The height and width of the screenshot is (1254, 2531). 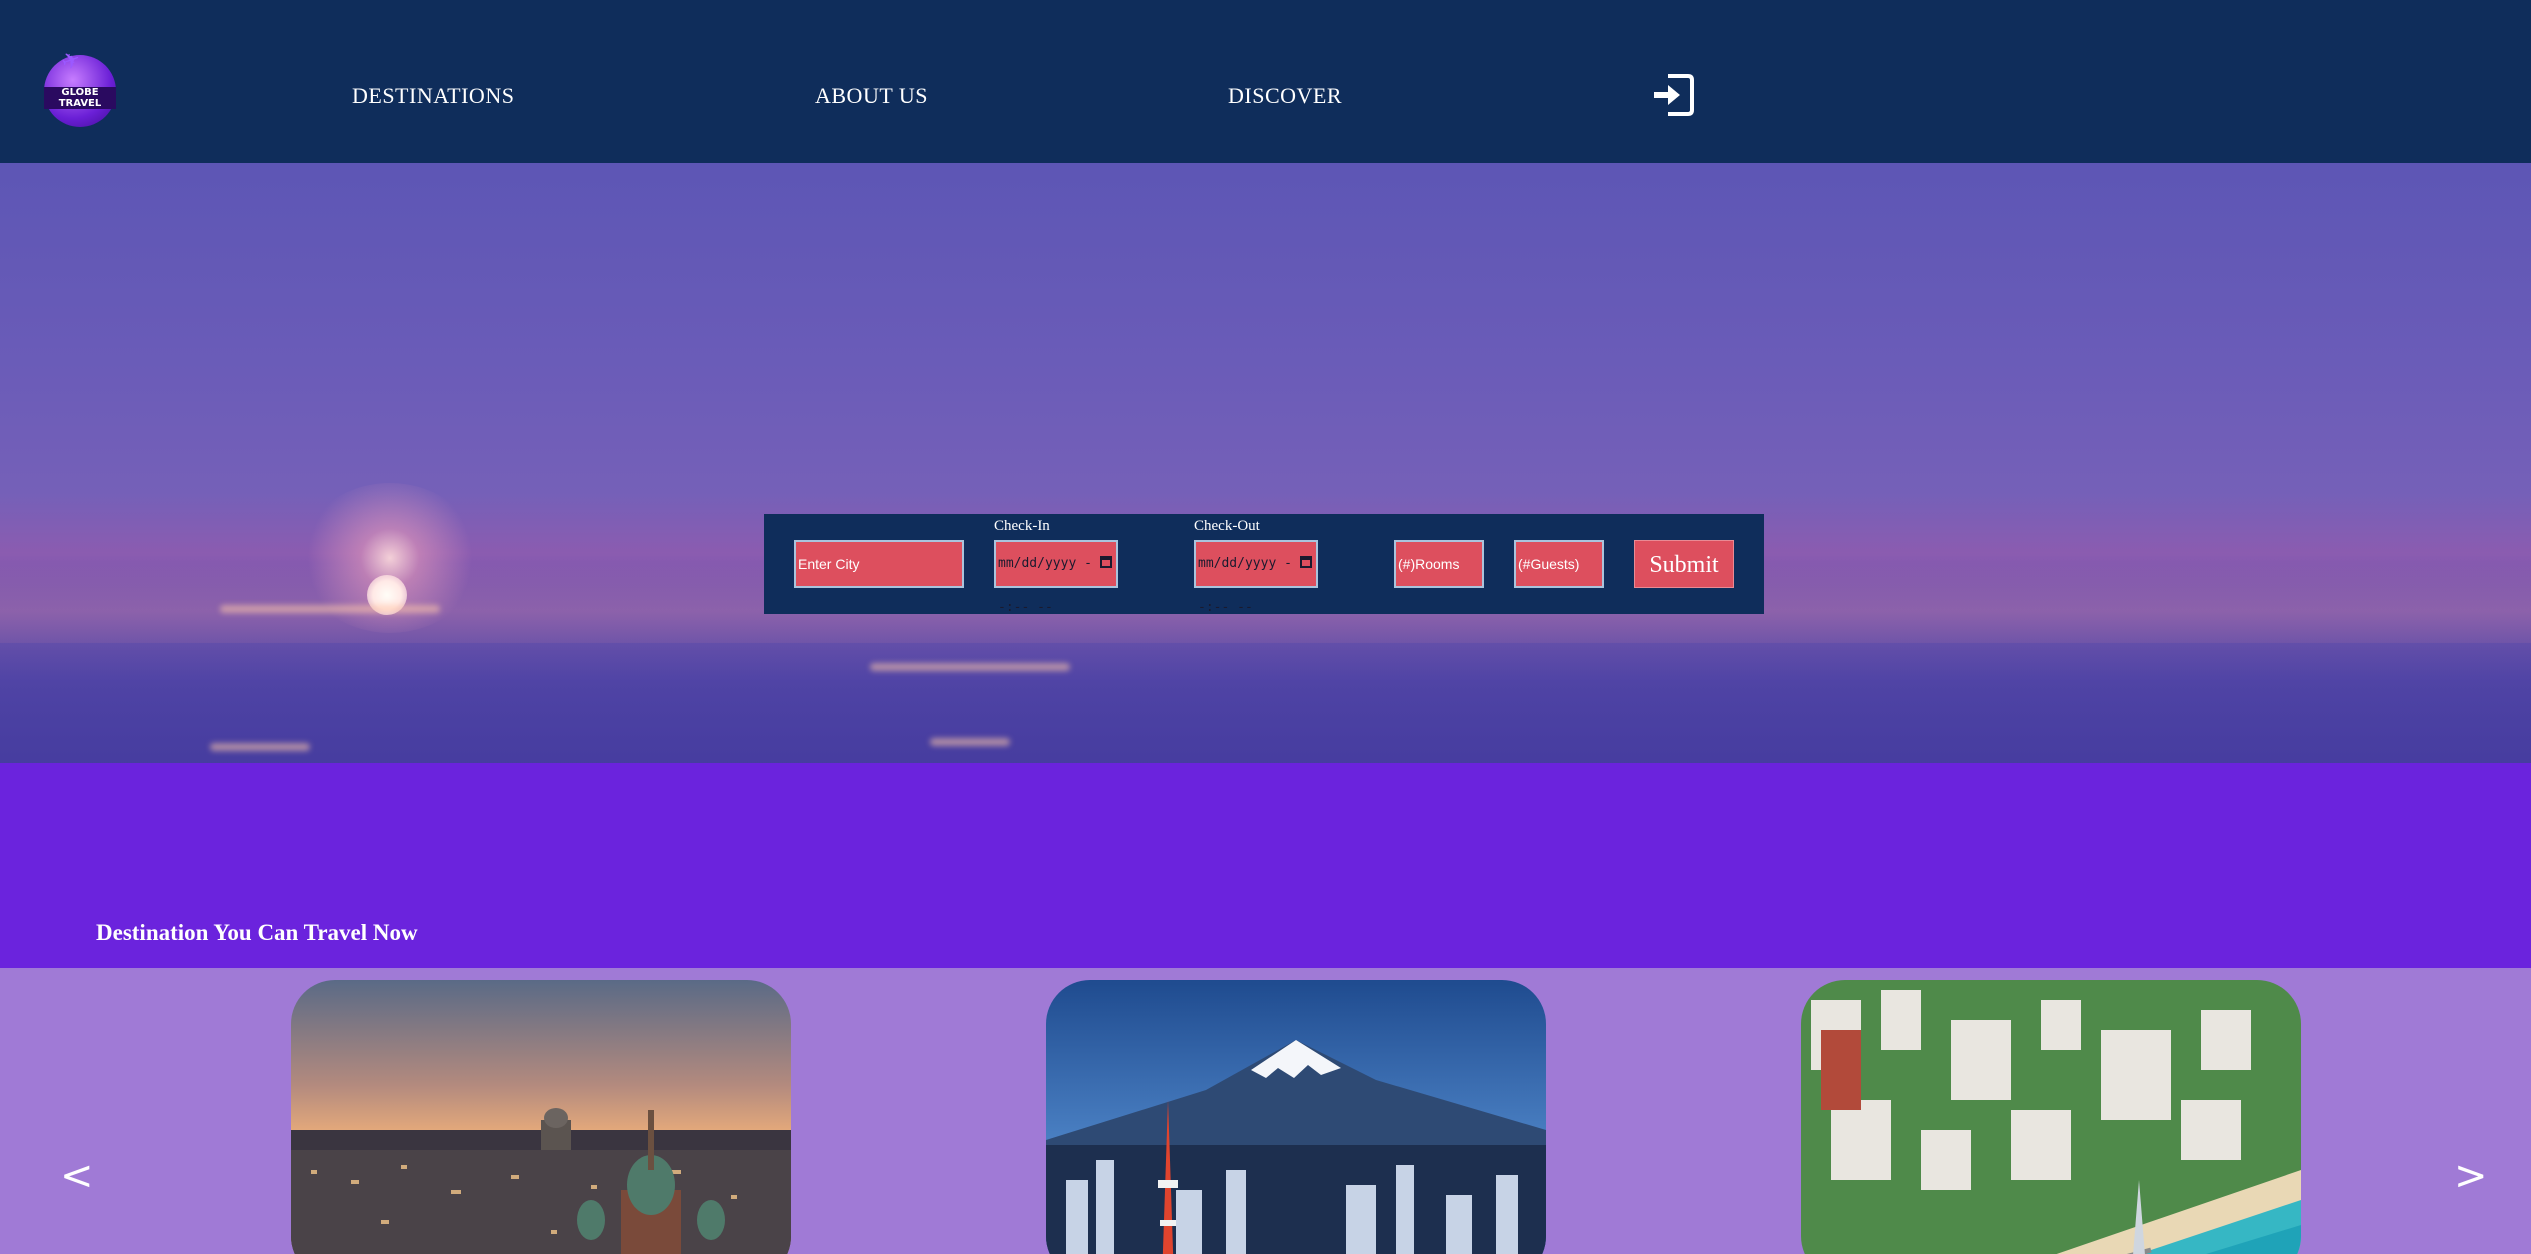 I want to click on checkin-value: mm/dd/yyyy --:-- --, so click(x=1045, y=585).